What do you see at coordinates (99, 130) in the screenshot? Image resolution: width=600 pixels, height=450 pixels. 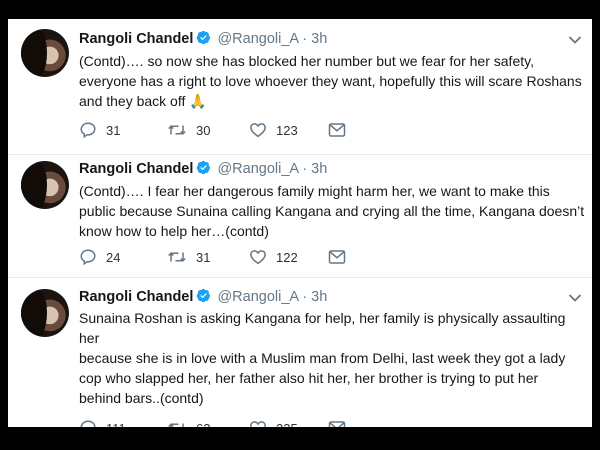 I see `reply-button: 31` at bounding box center [99, 130].